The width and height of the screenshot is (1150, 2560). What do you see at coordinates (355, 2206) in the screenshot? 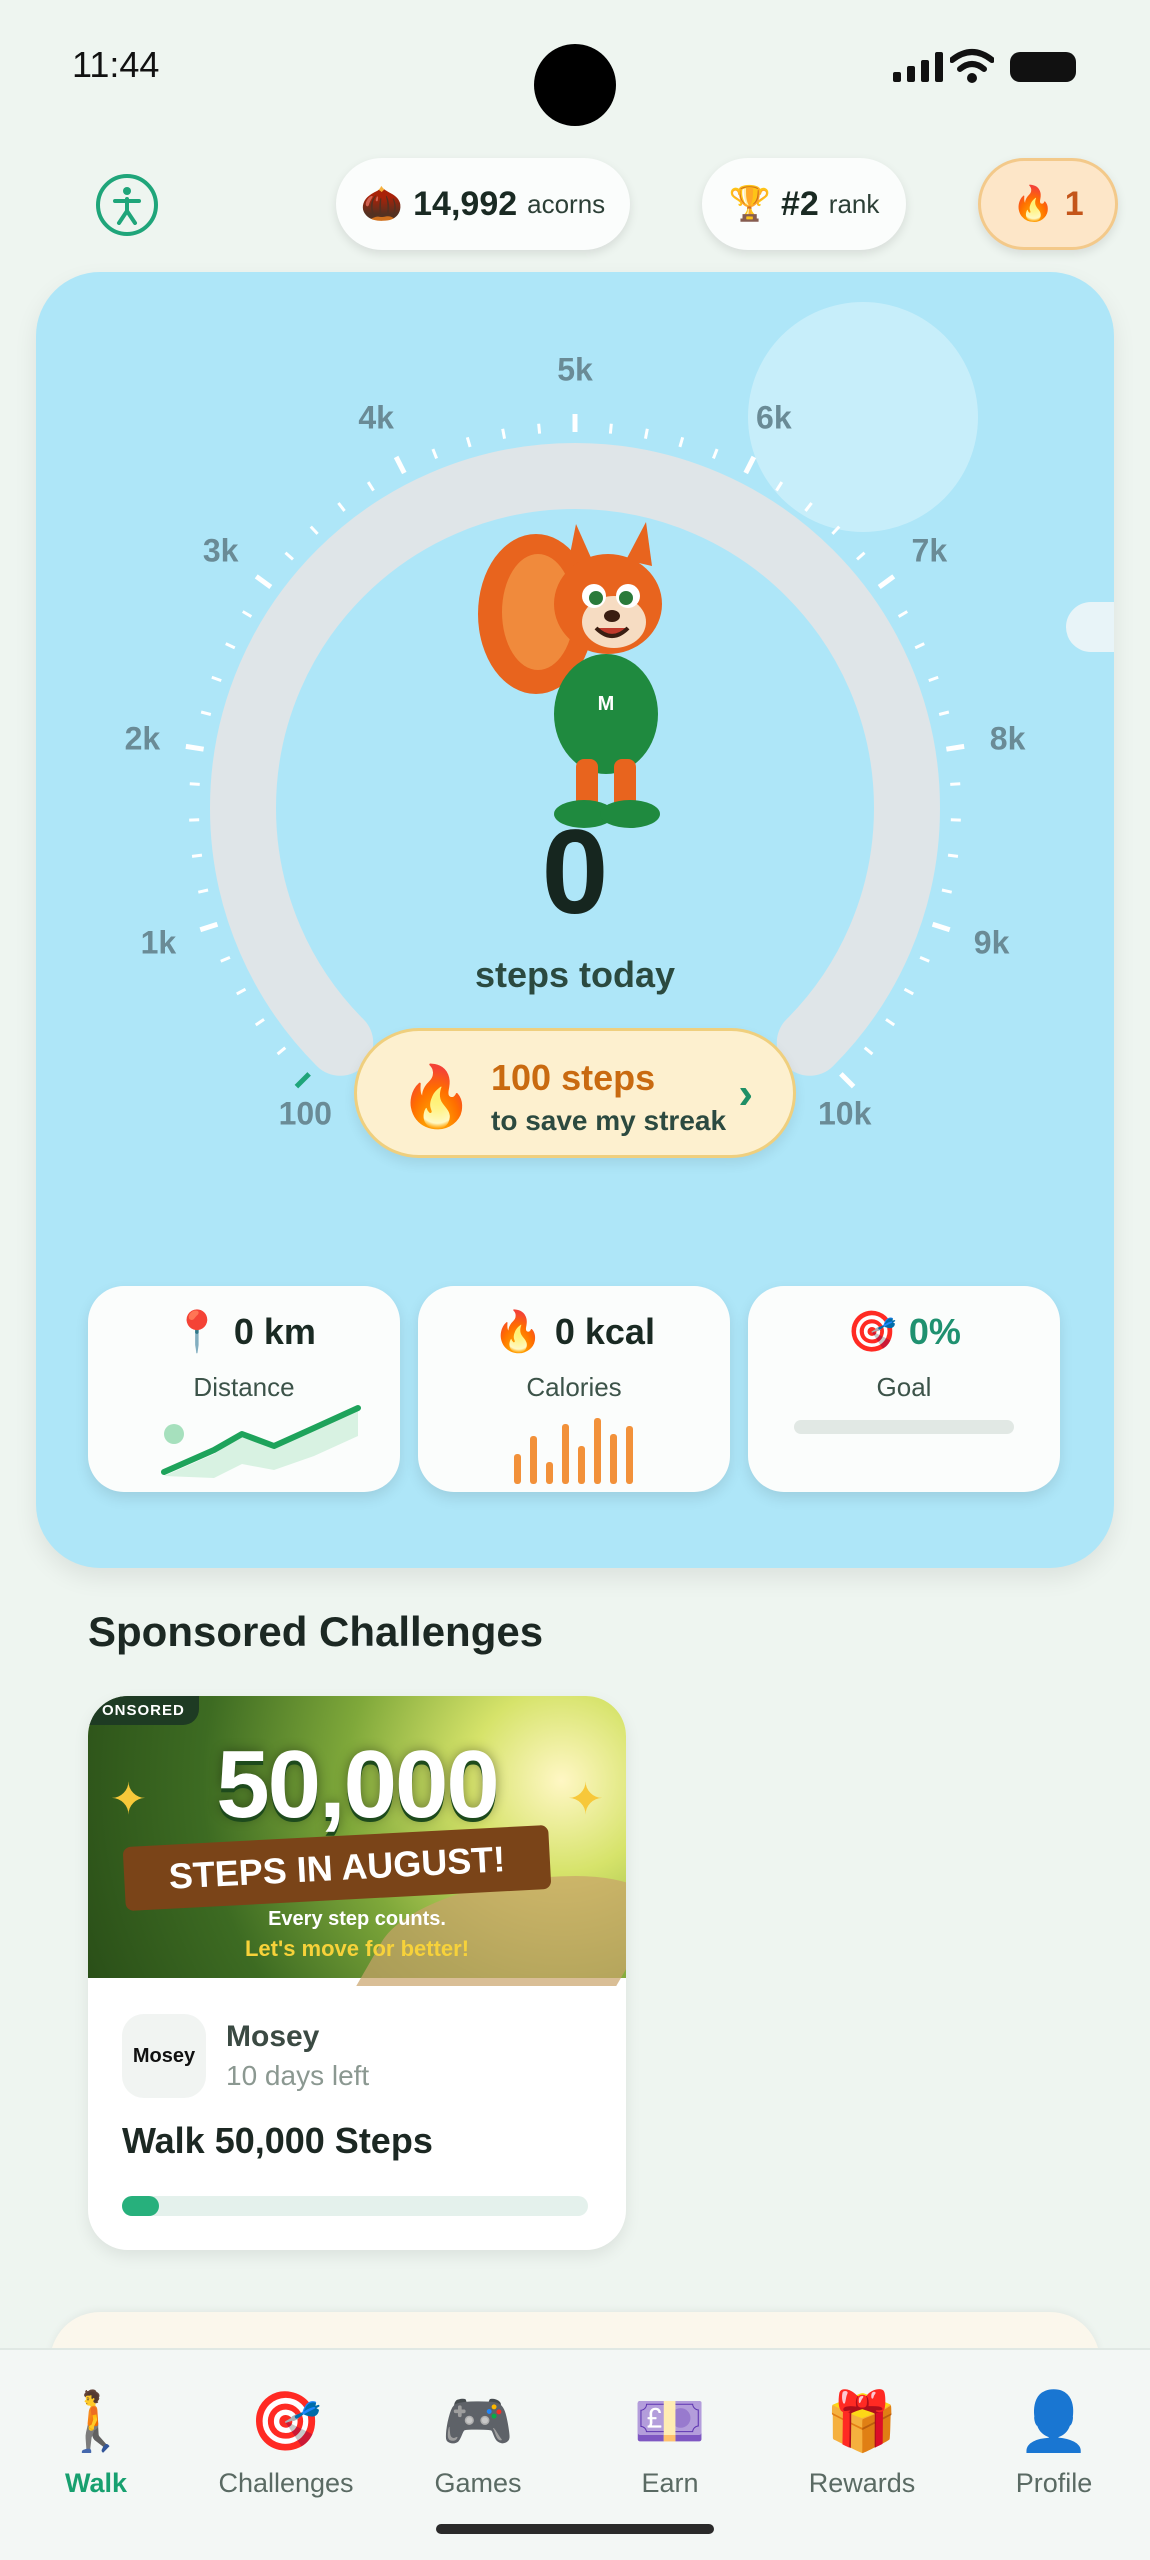
I see `challenge-progress-track` at bounding box center [355, 2206].